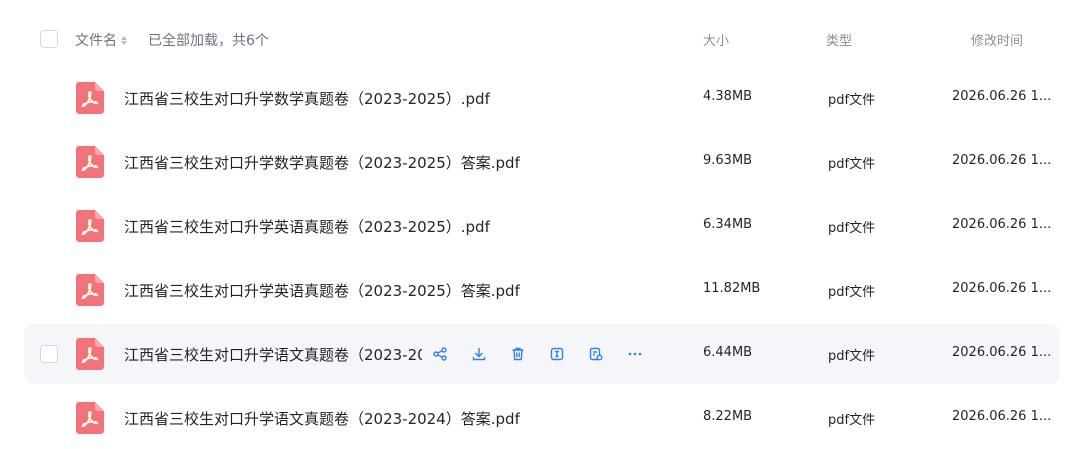  What do you see at coordinates (208, 41) in the screenshot?
I see `loaded-status: 已全部加载，共6个` at bounding box center [208, 41].